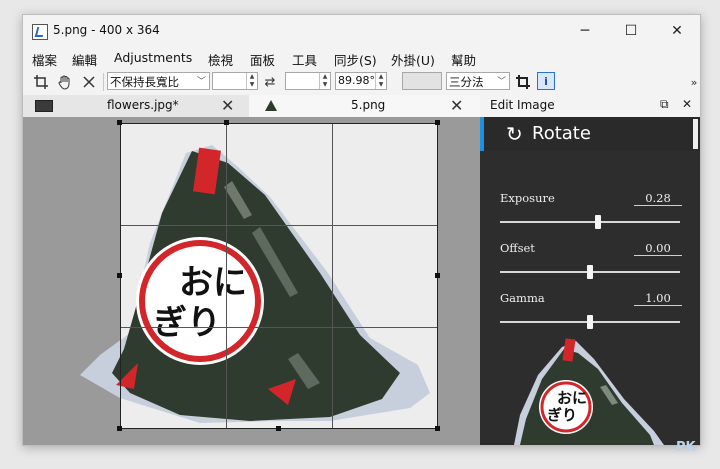 The image size is (720, 469). I want to click on toolbar: 不保持長寬比 ﹀ ▲ ▼ ⇄ ▲ ▼ 89.98° ▲ ▼ 三分法 ﹀ i », so click(361, 82).